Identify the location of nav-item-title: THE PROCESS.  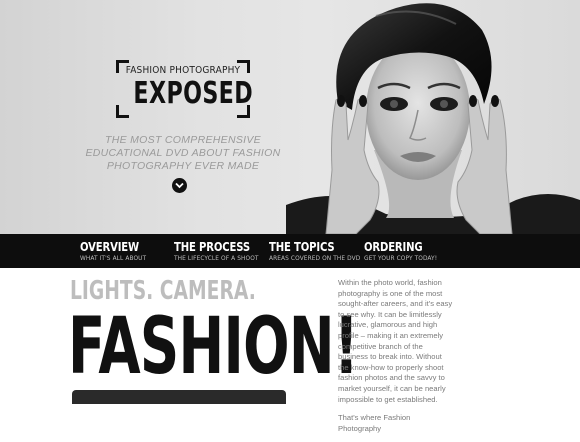
(212, 247).